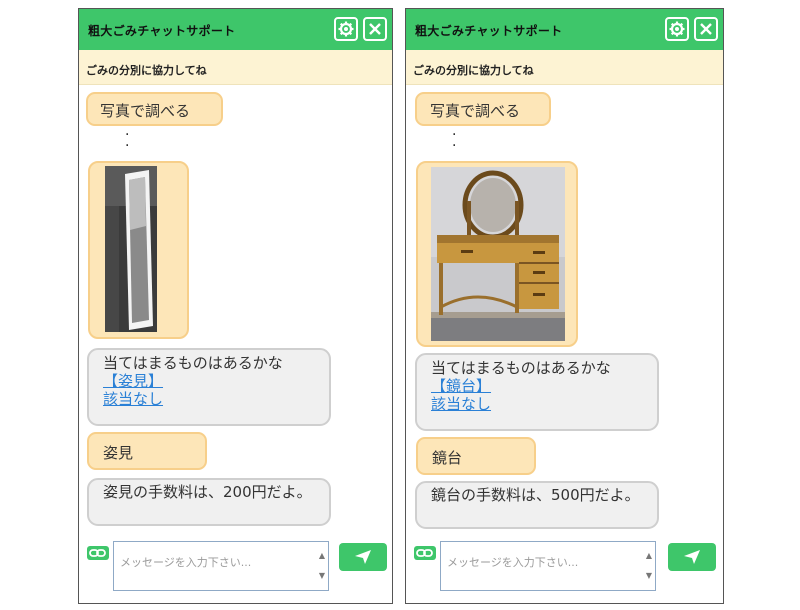 This screenshot has height=610, width=800. I want to click on mirror-photo-icon, so click(131, 249).